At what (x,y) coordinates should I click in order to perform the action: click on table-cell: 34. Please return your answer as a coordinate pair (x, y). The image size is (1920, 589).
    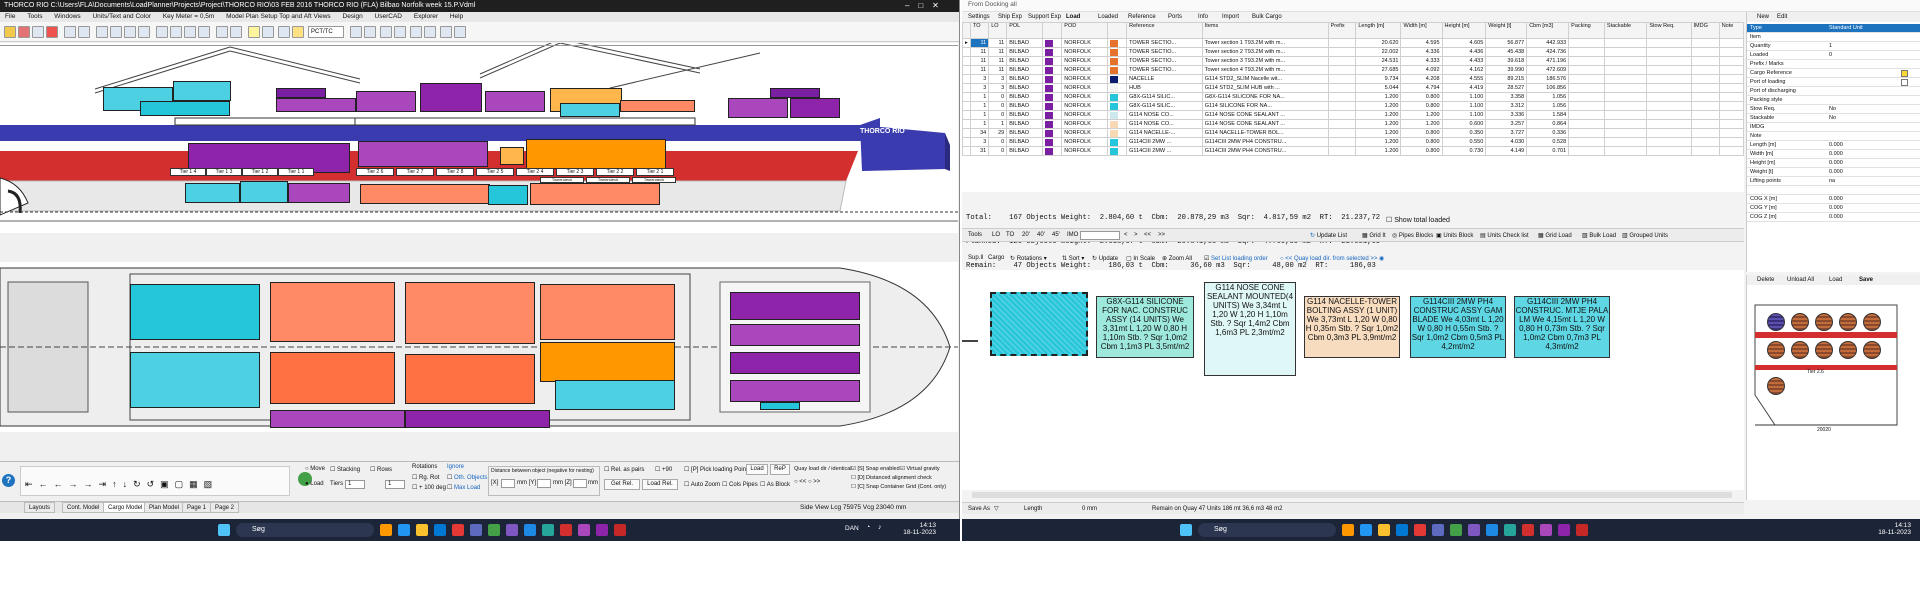
    Looking at the image, I should click on (979, 133).